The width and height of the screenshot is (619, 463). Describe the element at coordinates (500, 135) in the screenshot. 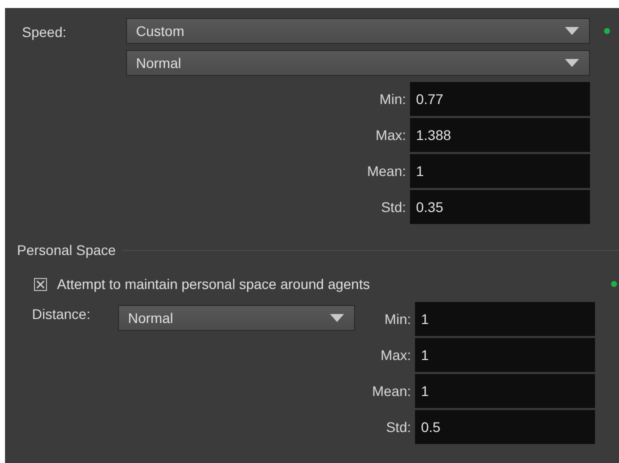

I see `input-field: 1.388` at that location.